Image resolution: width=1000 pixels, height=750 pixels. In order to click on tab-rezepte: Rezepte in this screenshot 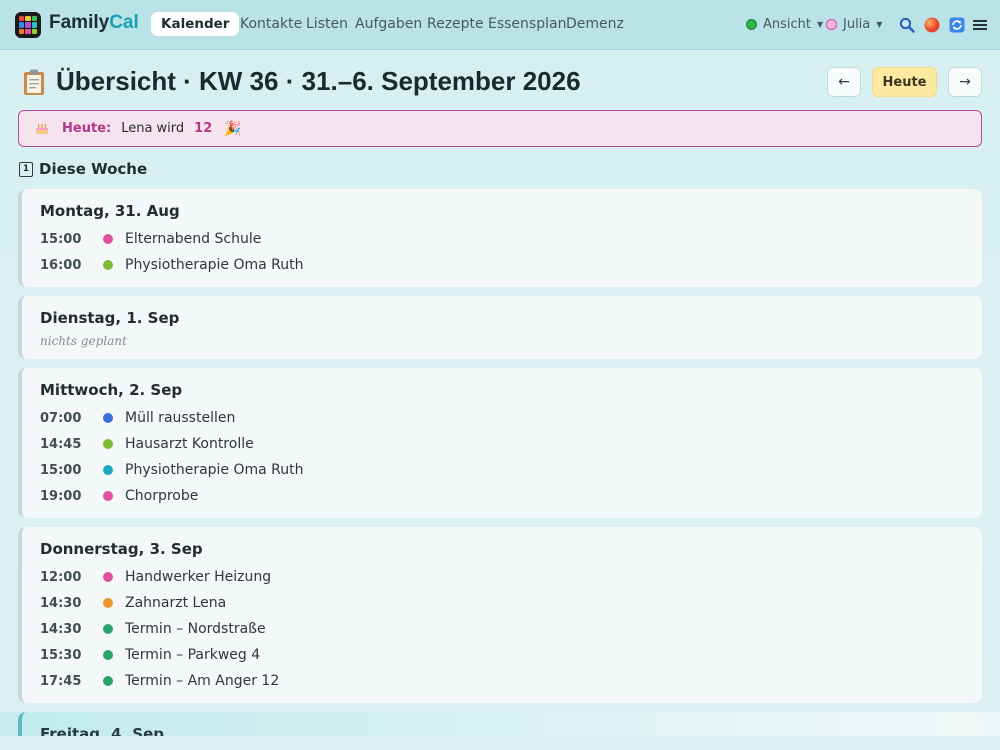, I will do `click(455, 24)`.